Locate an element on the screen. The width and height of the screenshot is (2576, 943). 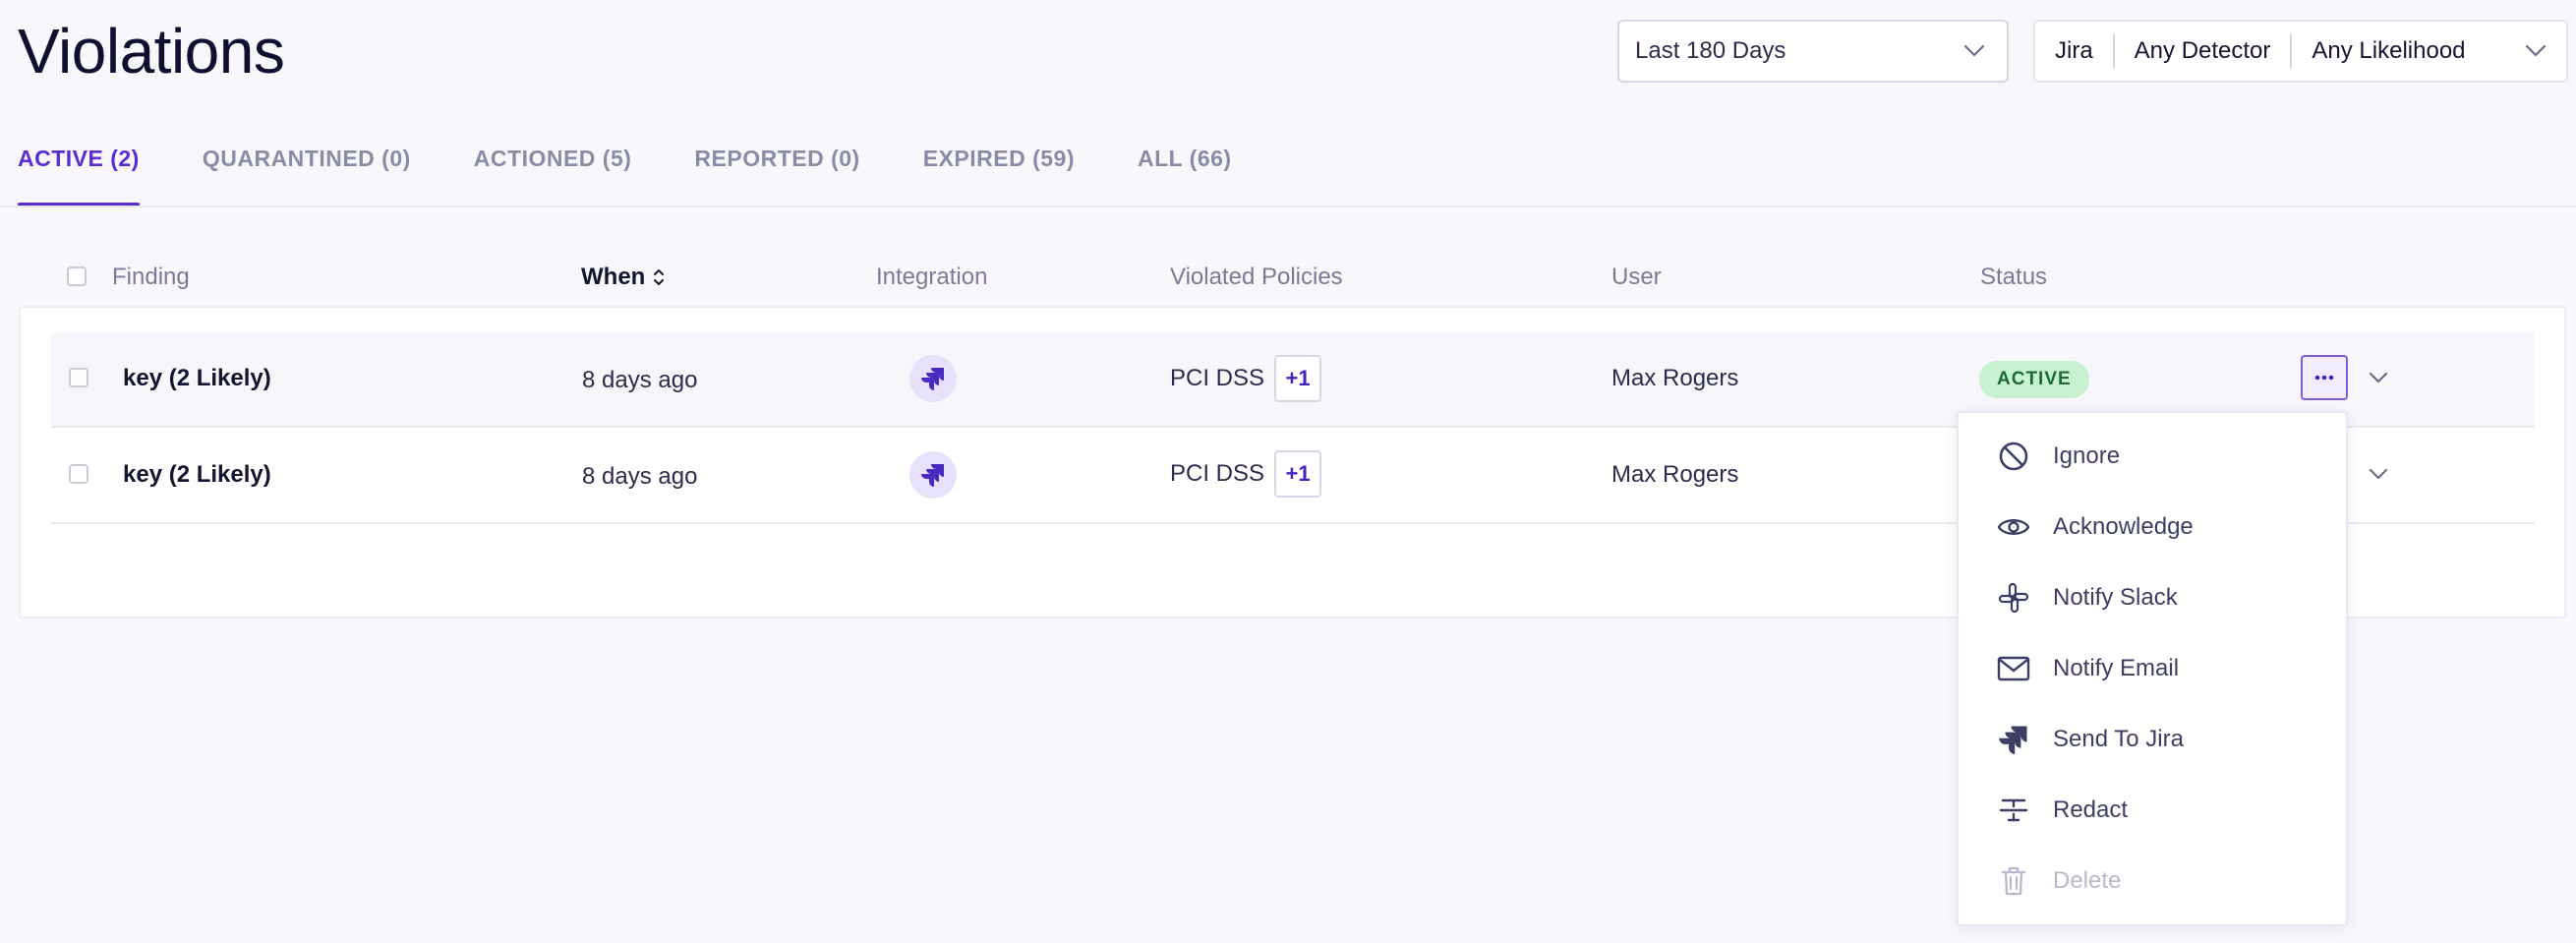
menu-item-redact: Redact is located at coordinates (2152, 810).